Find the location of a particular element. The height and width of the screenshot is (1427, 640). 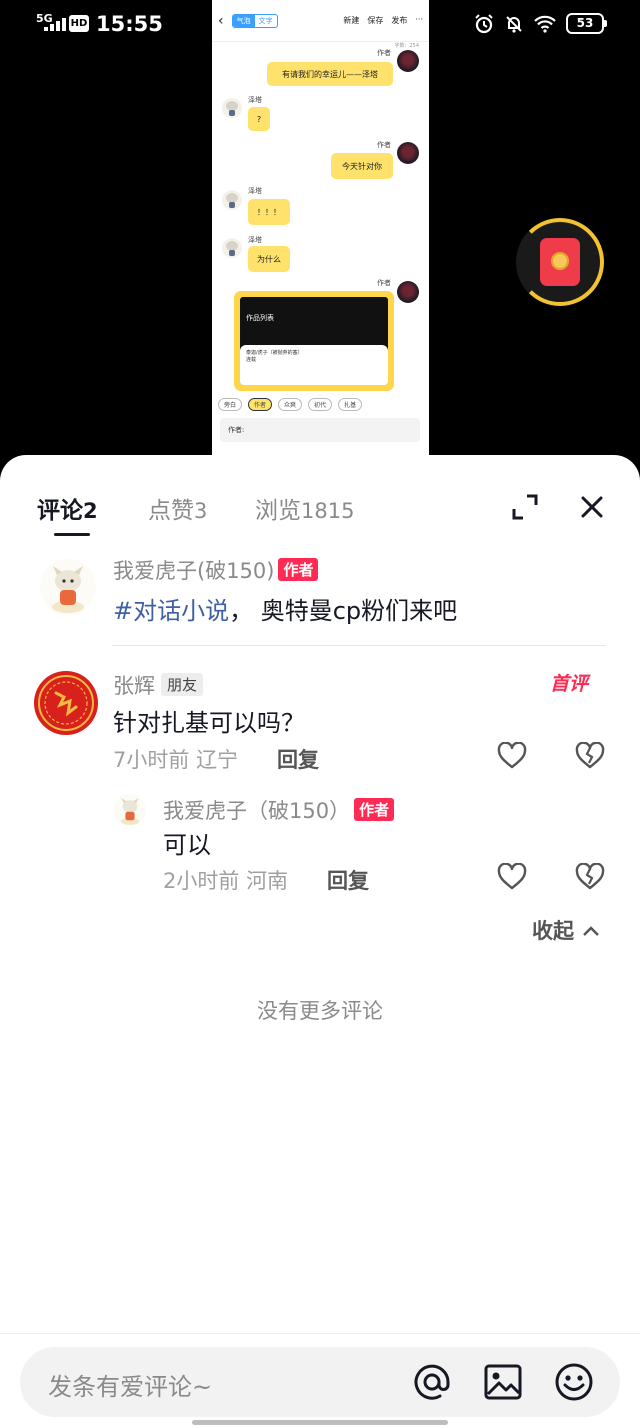

comment-input-bar: 发条有爱评论~ is located at coordinates (320, 1380).